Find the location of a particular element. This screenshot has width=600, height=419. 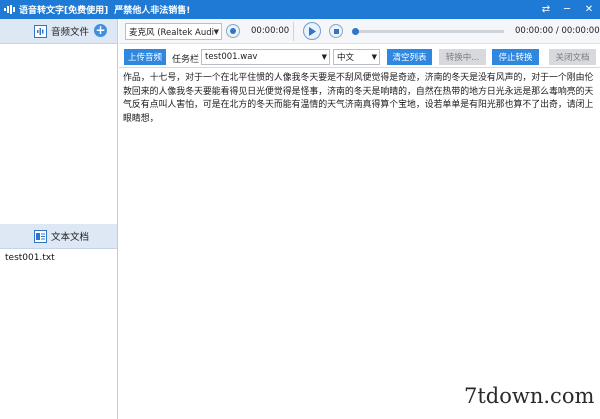

upload-audio-button: 上传音频 is located at coordinates (145, 57).